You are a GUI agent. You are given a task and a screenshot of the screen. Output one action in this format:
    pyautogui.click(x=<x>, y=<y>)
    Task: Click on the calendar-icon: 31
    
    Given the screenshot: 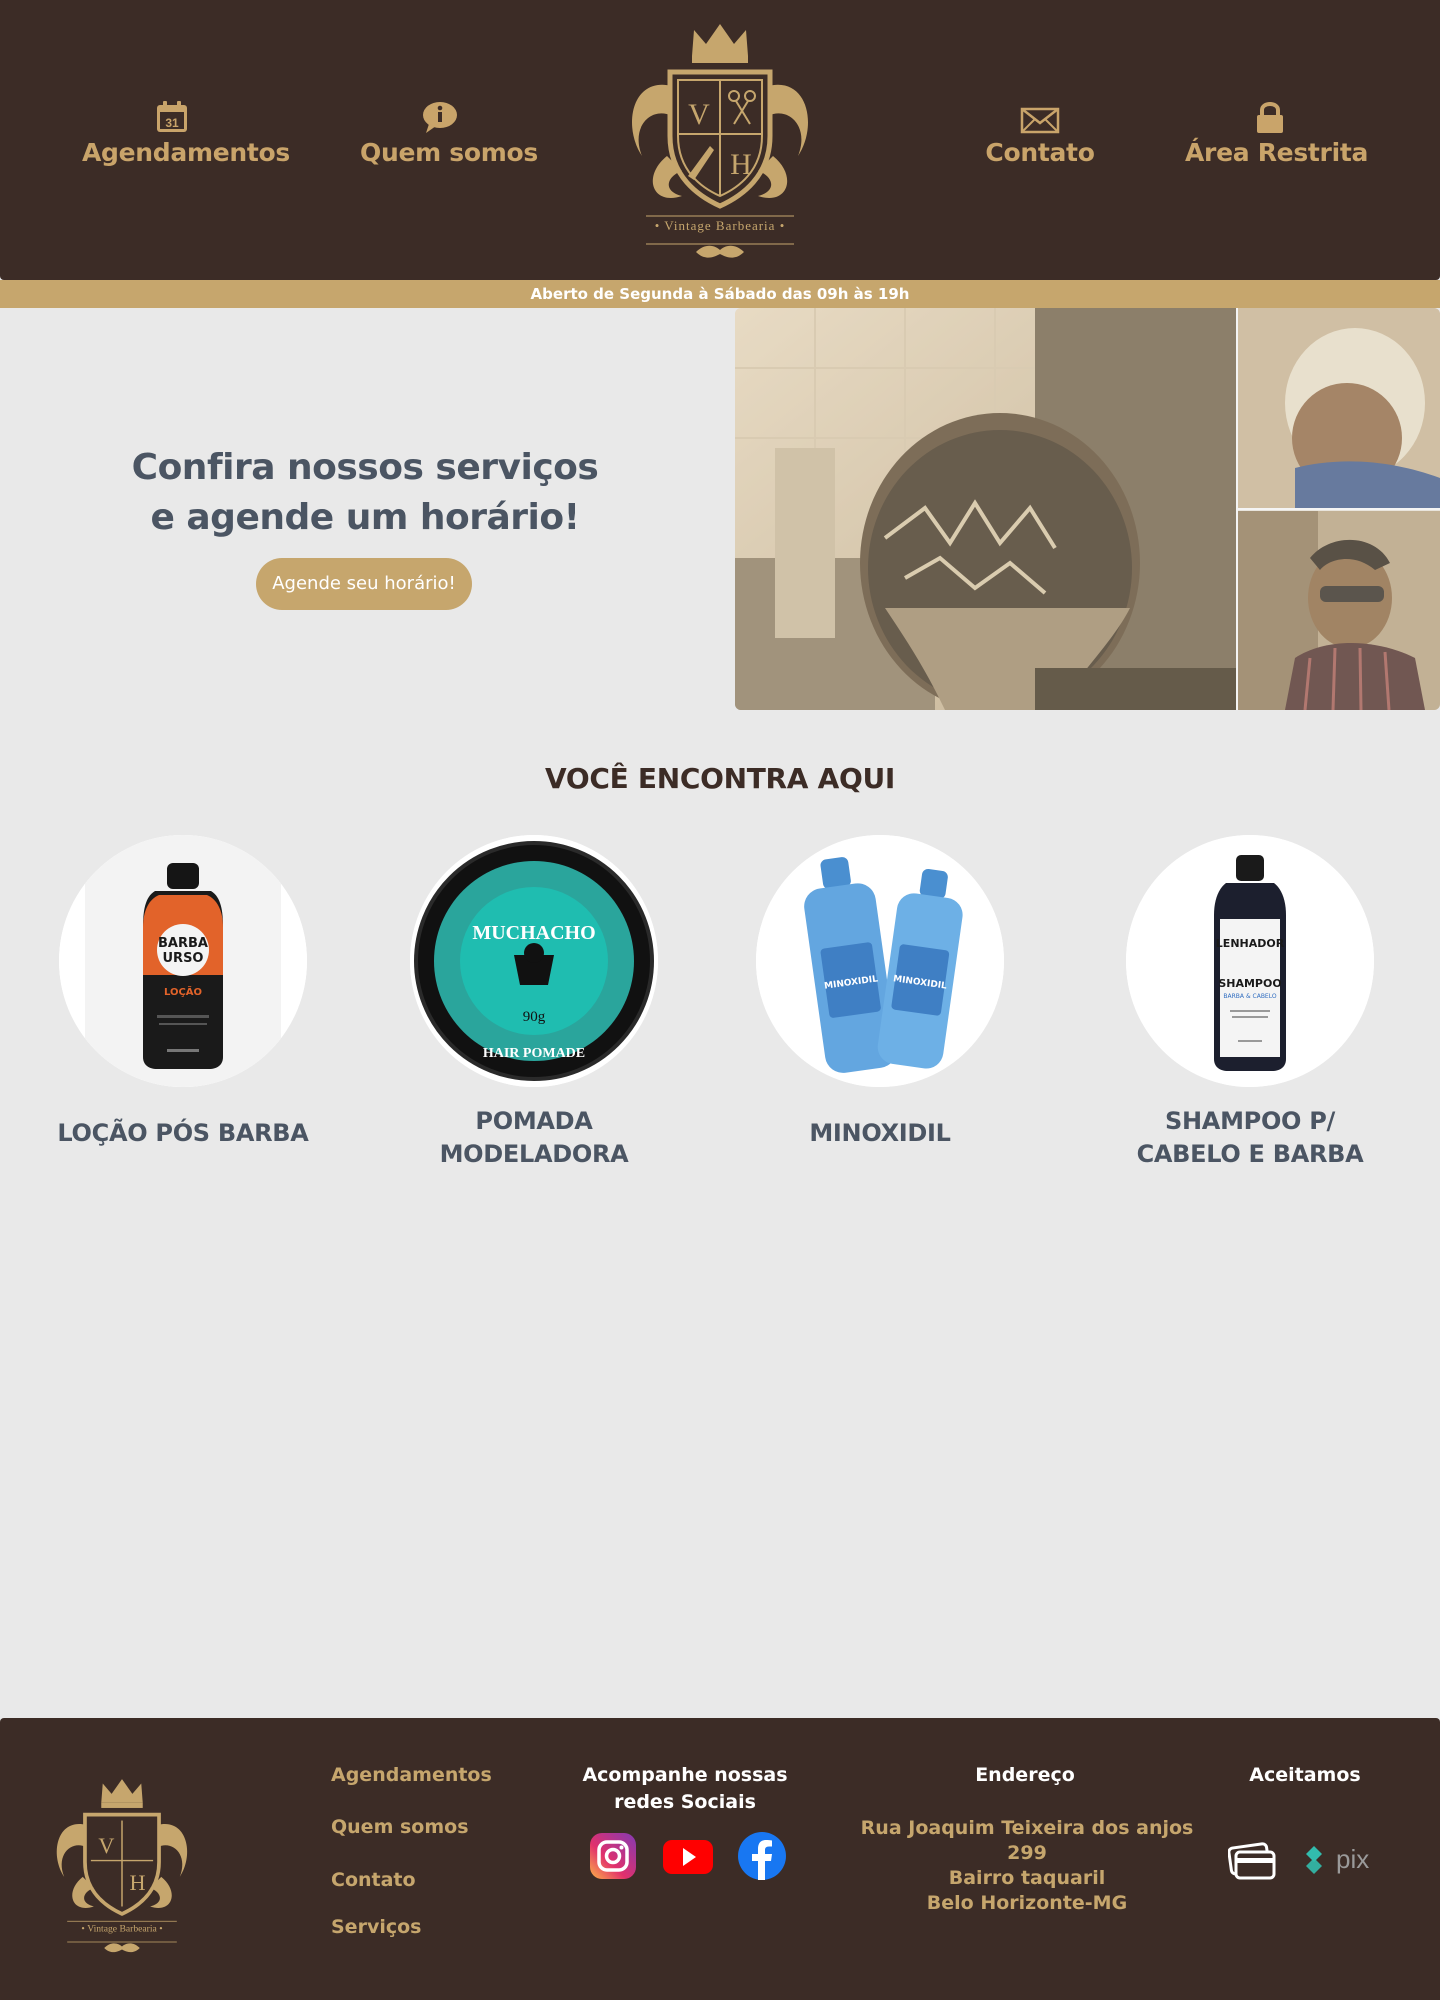 What is the action you would take?
    pyautogui.click(x=172, y=116)
    